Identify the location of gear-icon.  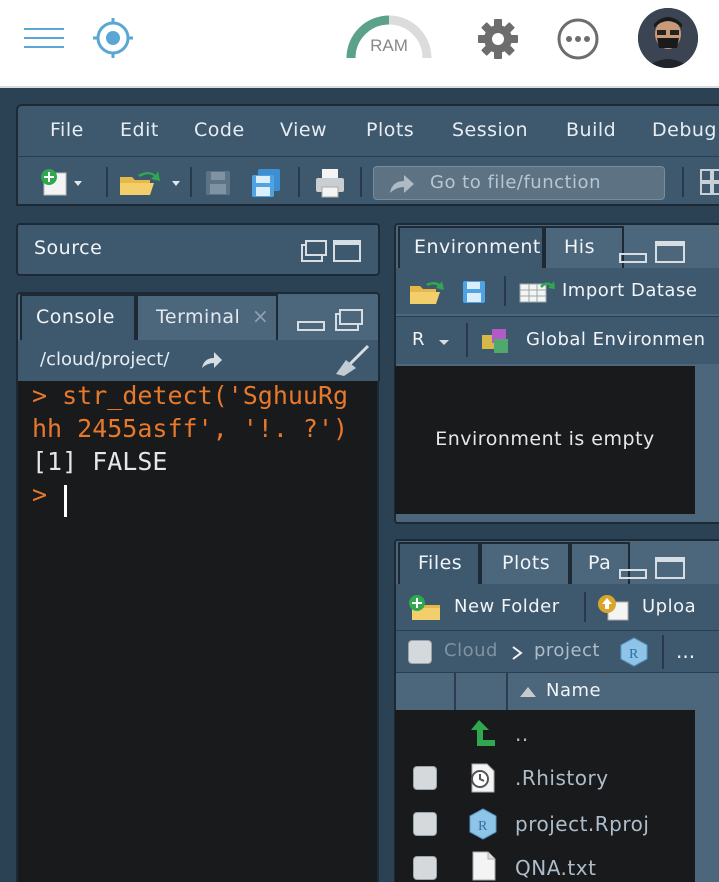
(498, 39).